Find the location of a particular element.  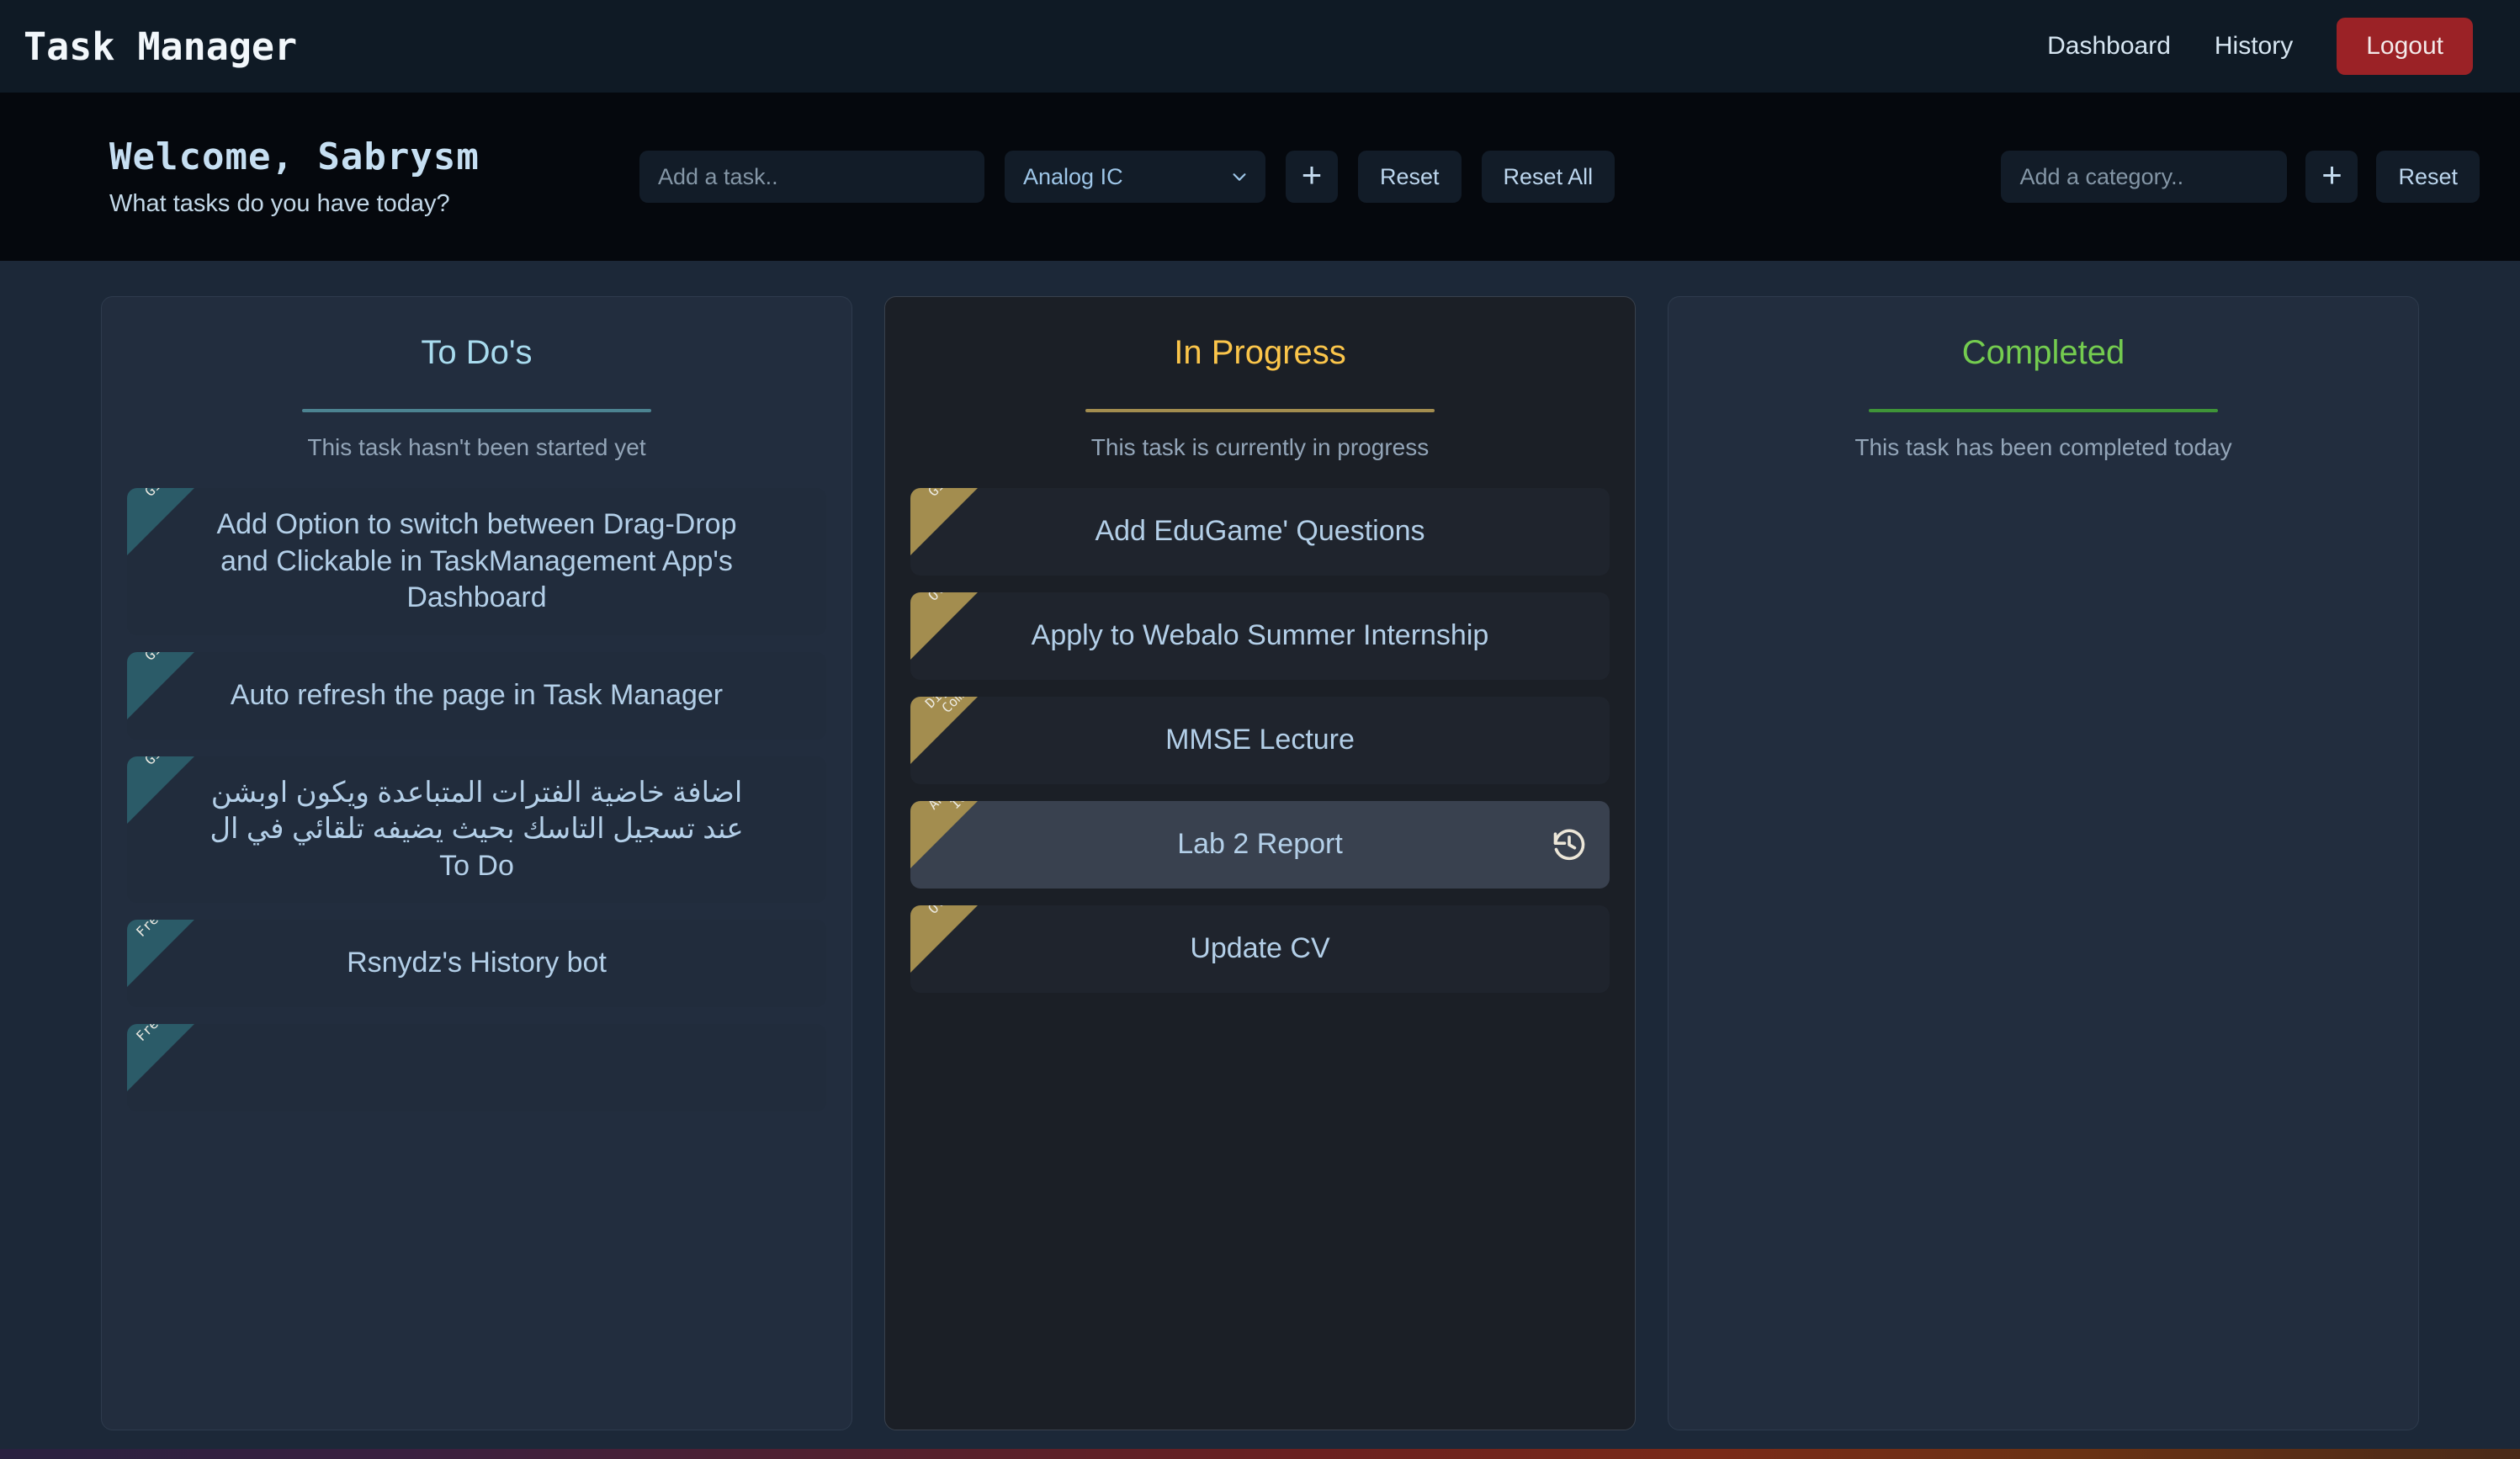

task-card: OthersUpdate CV is located at coordinates (1260, 949).